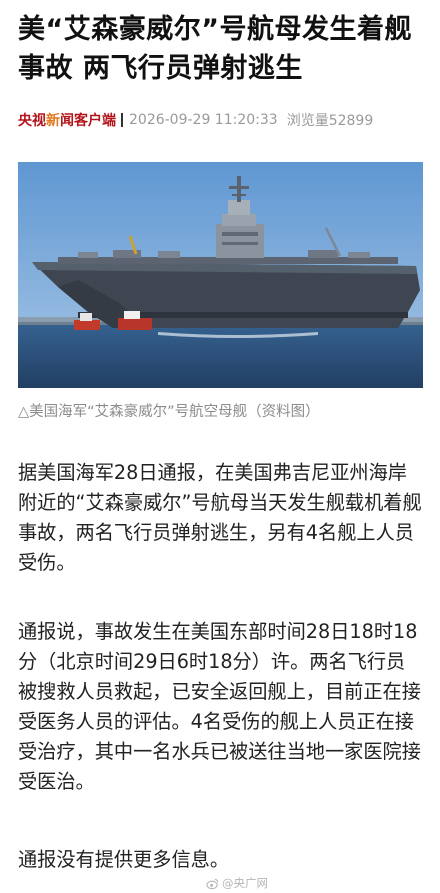 The image size is (440, 893). What do you see at coordinates (245, 883) in the screenshot?
I see `watermark-text: @央广网` at bounding box center [245, 883].